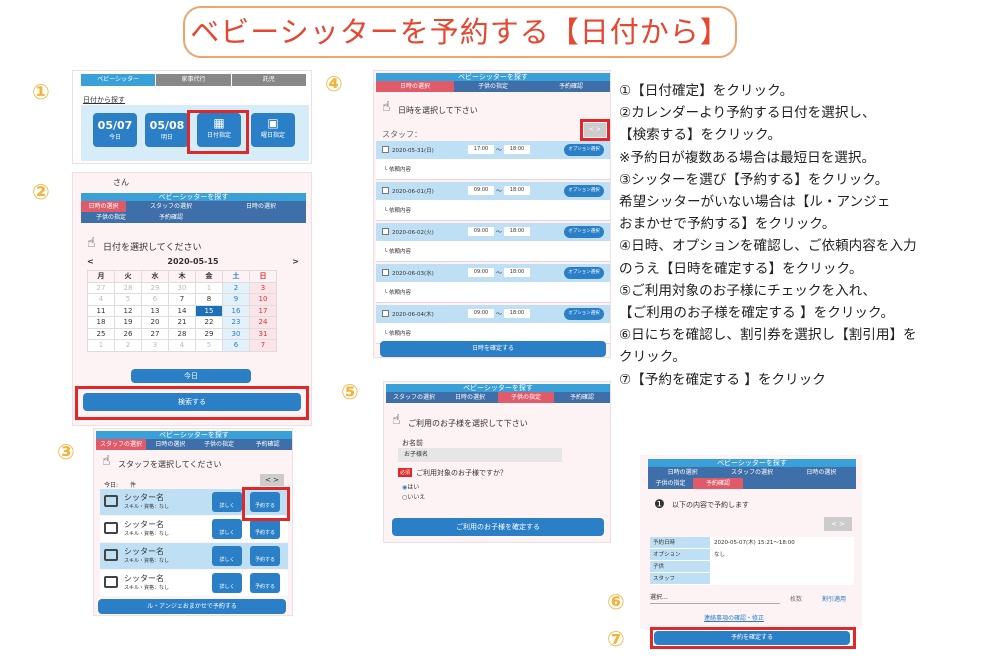 The height and width of the screenshot is (666, 1000). What do you see at coordinates (104, 100) in the screenshot?
I see `search-by-date-link: 日付から探す` at bounding box center [104, 100].